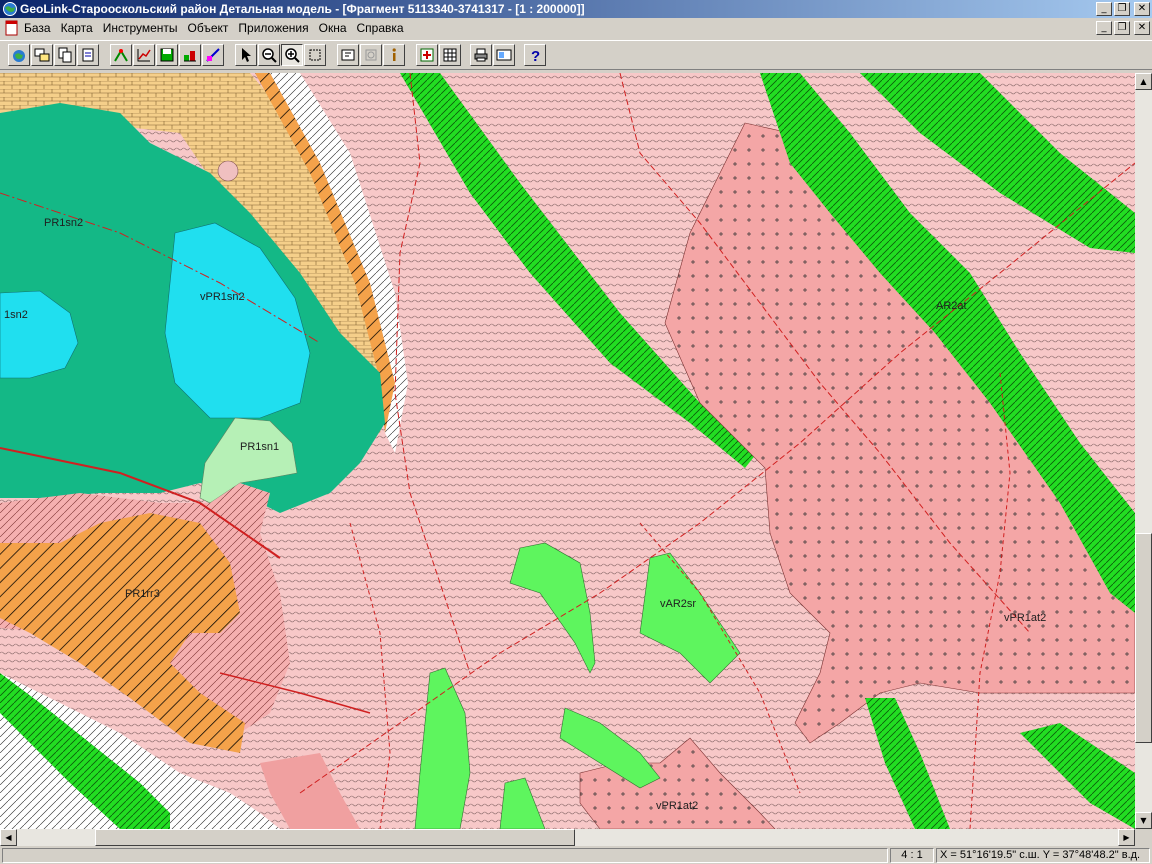 The height and width of the screenshot is (864, 1152). I want to click on restore-button: ❐, so click(1122, 9).